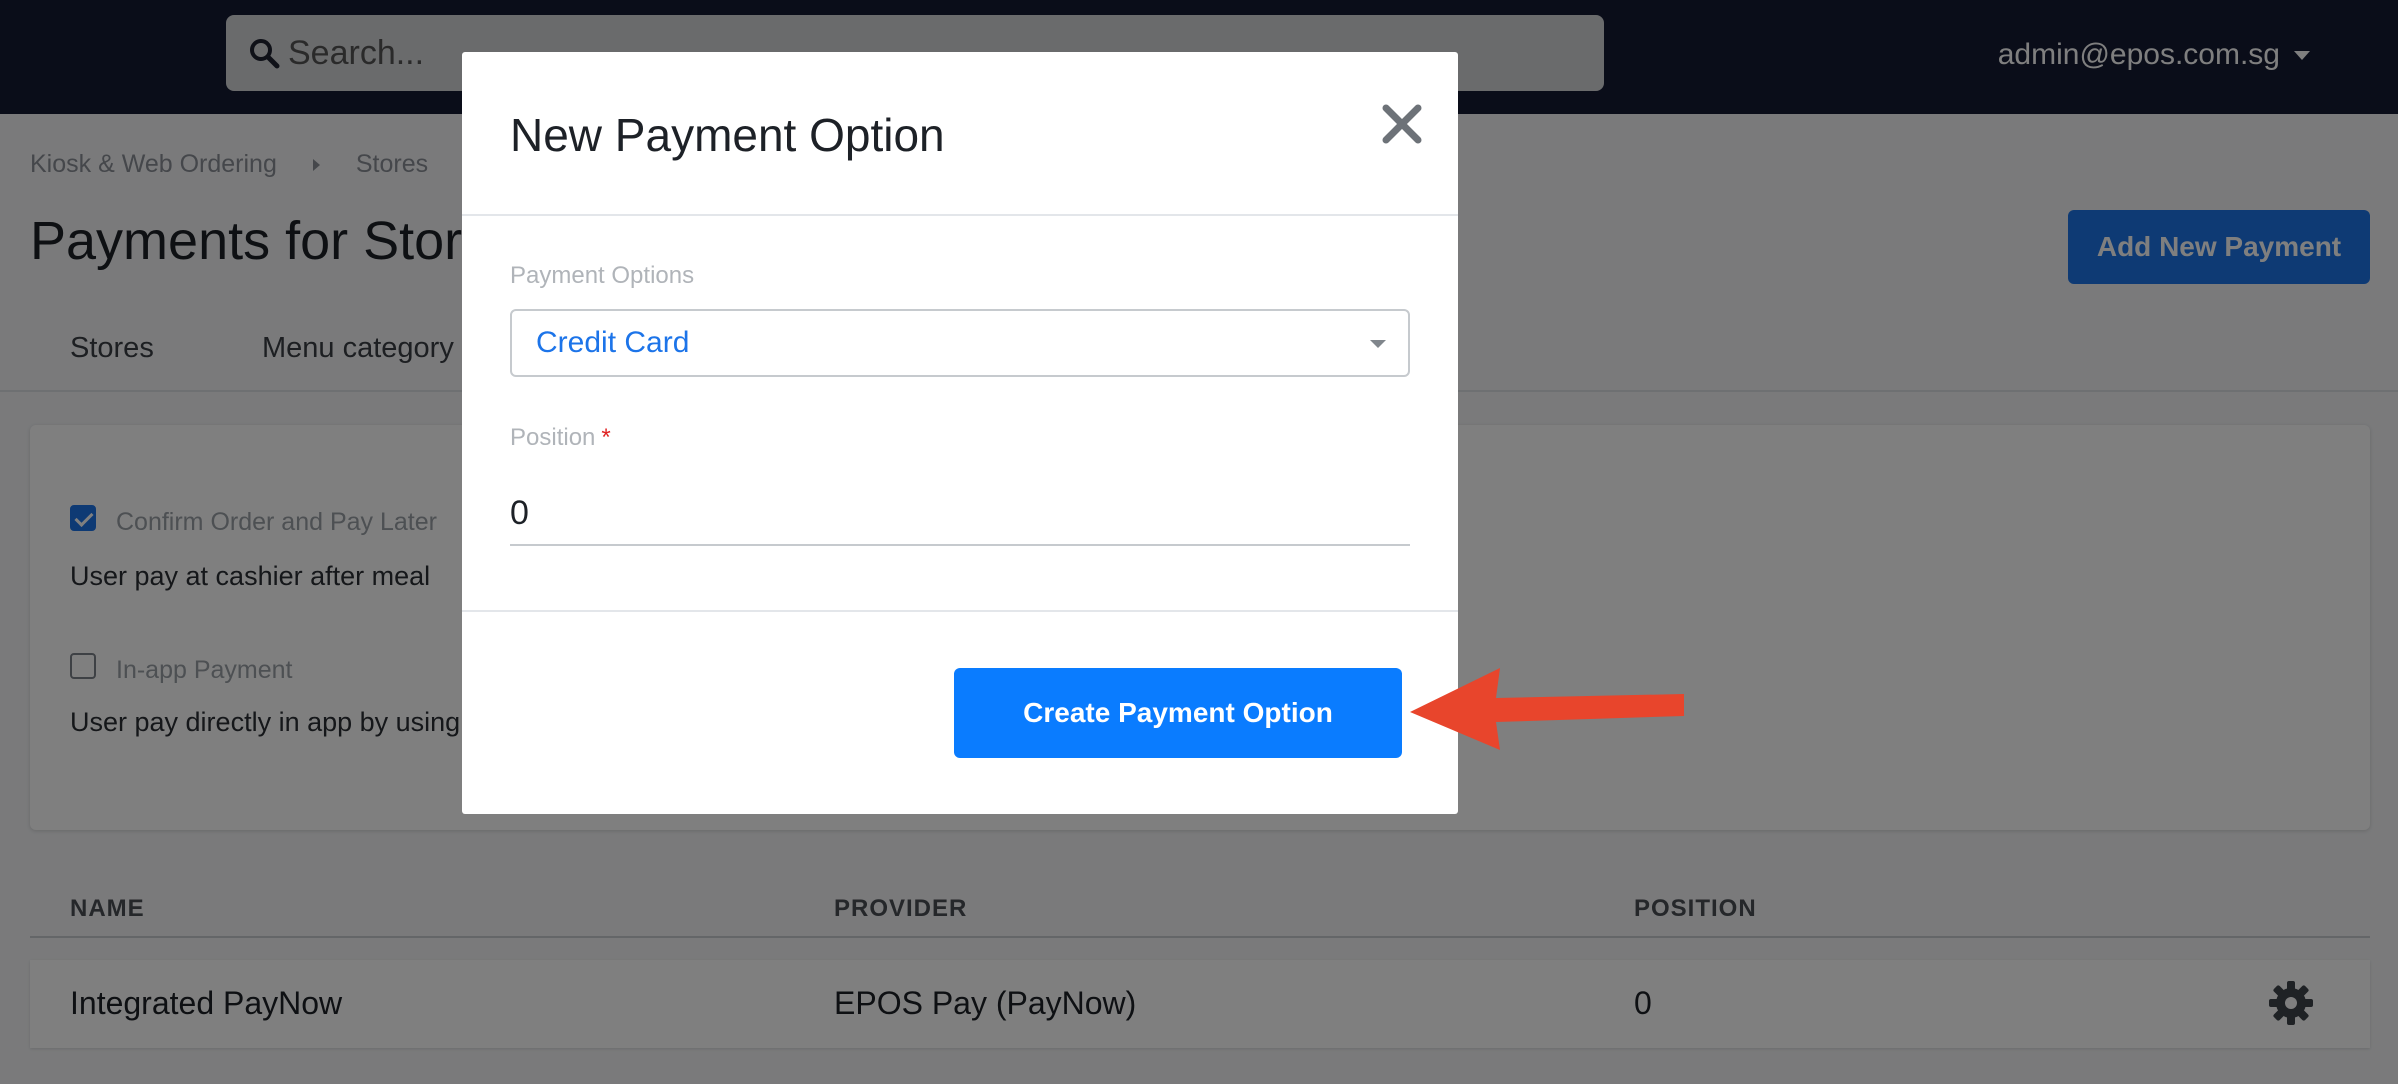 Image resolution: width=2398 pixels, height=1084 pixels. I want to click on position-input: 0, so click(960, 514).